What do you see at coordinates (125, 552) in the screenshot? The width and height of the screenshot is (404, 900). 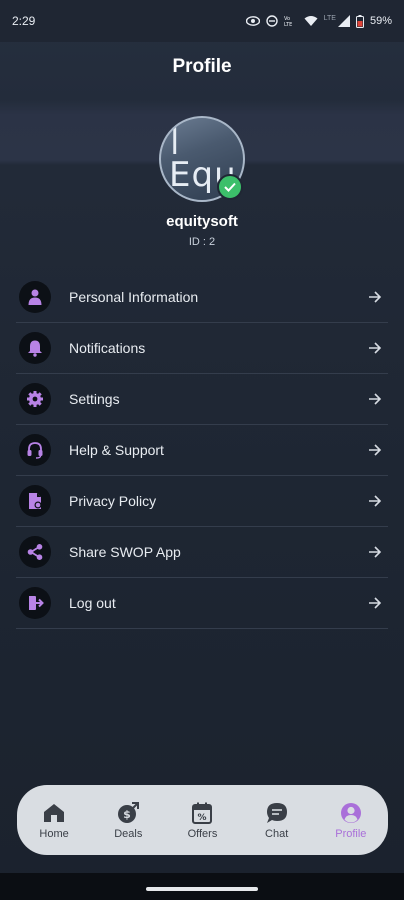 I see `menu-label: Share SWOP App` at bounding box center [125, 552].